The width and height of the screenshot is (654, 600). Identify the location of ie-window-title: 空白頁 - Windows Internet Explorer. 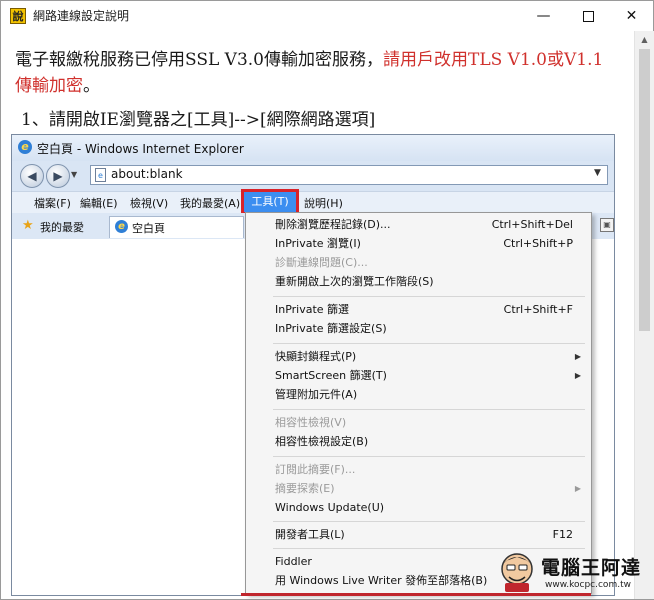
(140, 149).